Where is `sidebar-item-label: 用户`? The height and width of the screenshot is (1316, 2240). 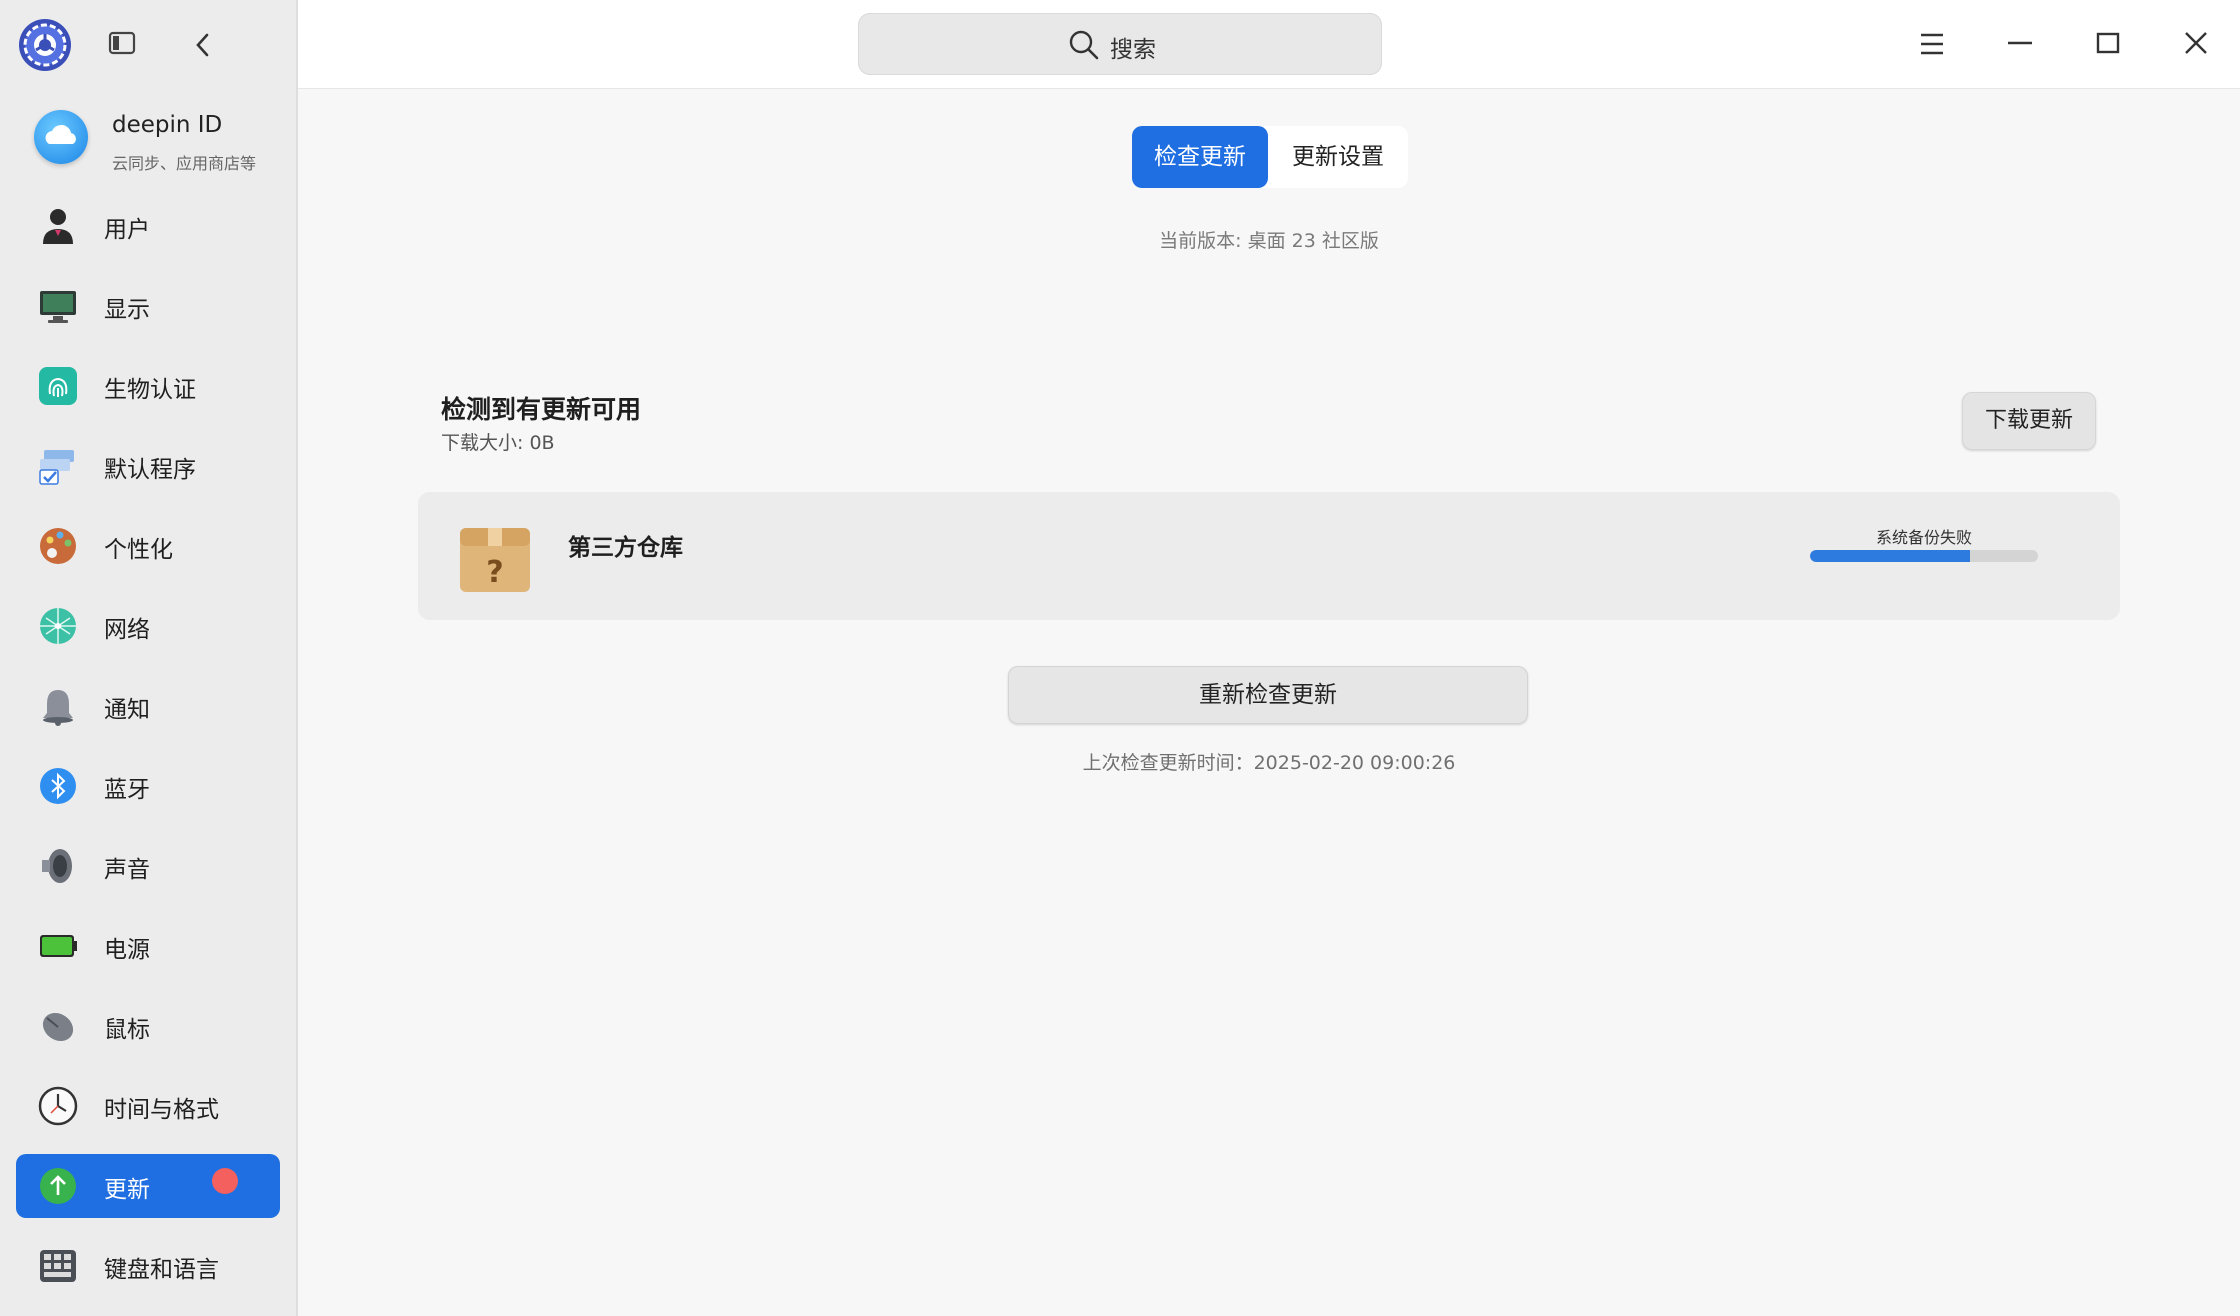
sidebar-item-label: 用户 is located at coordinates (127, 230).